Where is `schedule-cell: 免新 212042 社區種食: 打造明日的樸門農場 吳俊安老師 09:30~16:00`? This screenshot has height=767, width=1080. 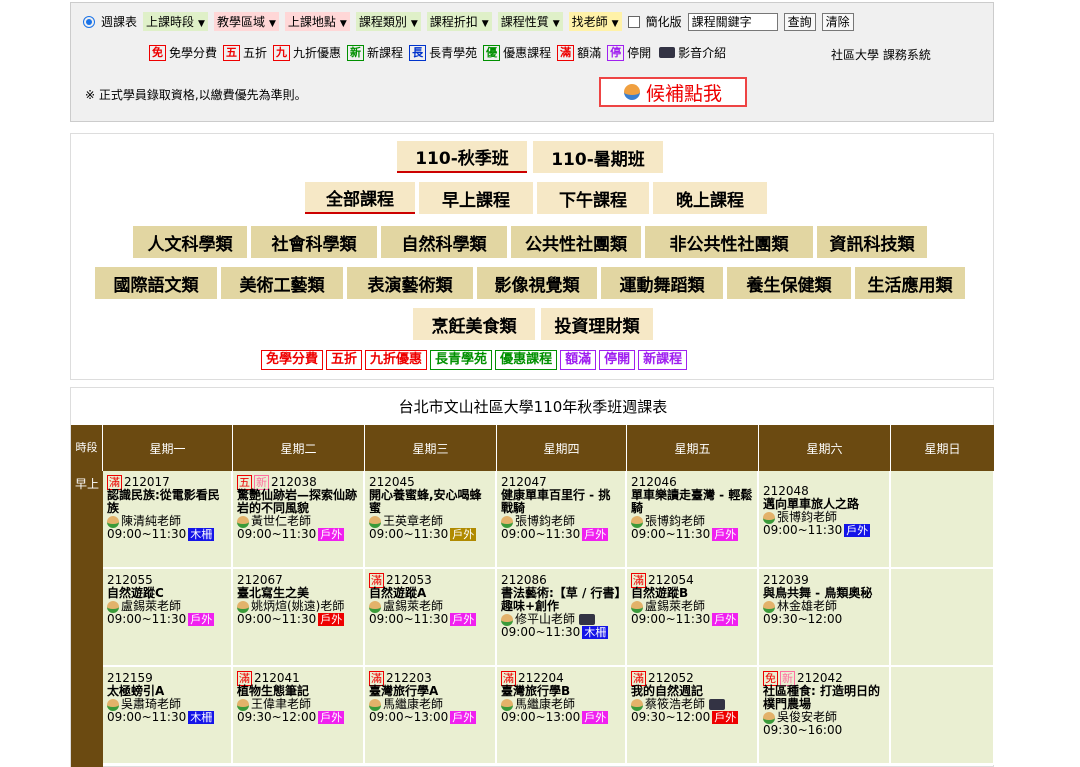 schedule-cell: 免新 212042 社區種食: 打造明日的樸門農場 吳俊安老師 09:30~16:00 is located at coordinates (825, 716).